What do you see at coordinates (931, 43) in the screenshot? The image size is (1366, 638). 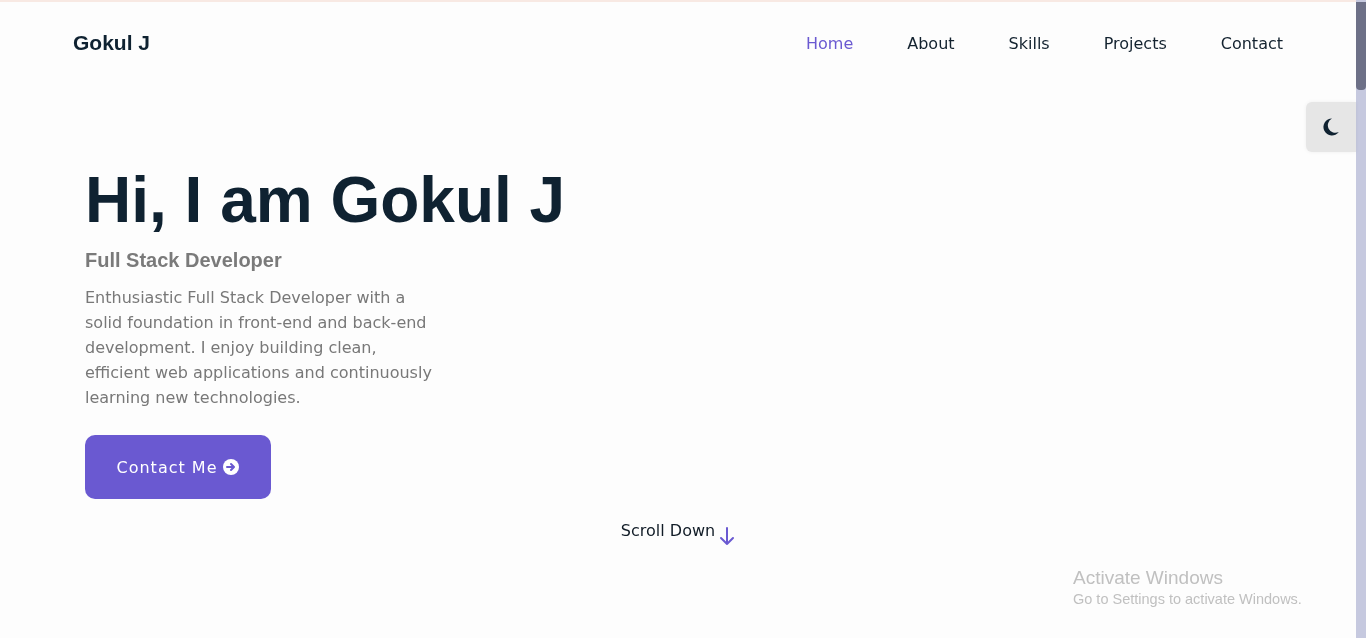 I see `nav-link: About` at bounding box center [931, 43].